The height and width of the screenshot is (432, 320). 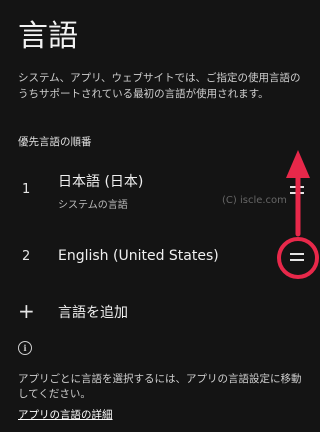 I want to click on language-row-english: 2 English (United States), so click(x=160, y=257).